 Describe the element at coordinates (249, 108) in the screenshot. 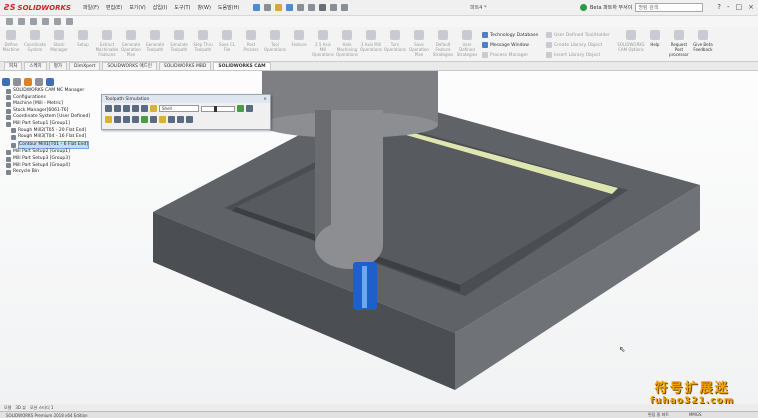

I see `info-icon` at that location.